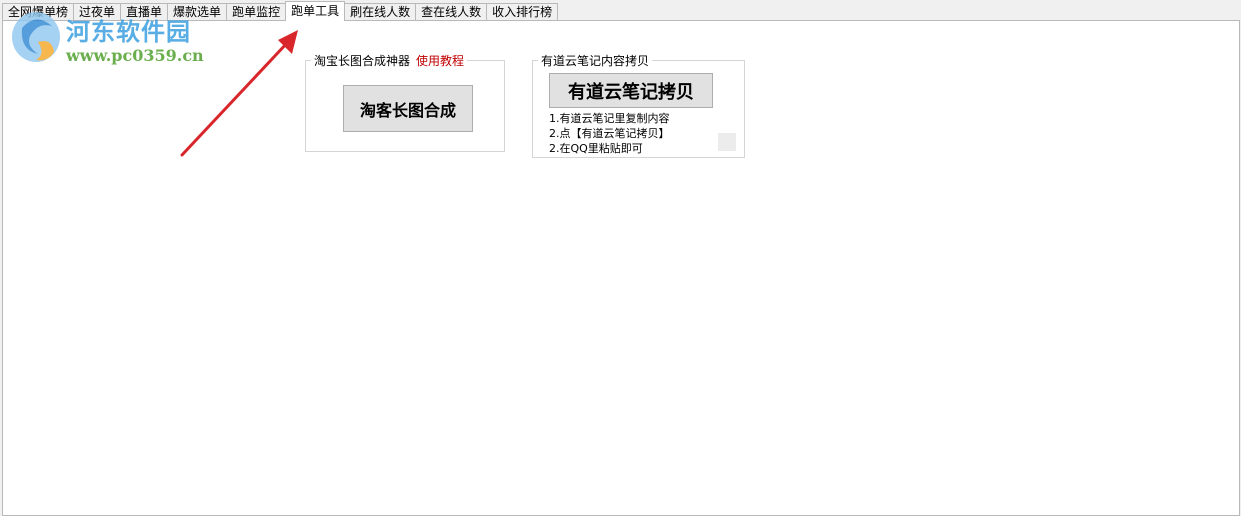  What do you see at coordinates (609, 118) in the screenshot?
I see `step-1: 1.有道云笔记里复制内容` at bounding box center [609, 118].